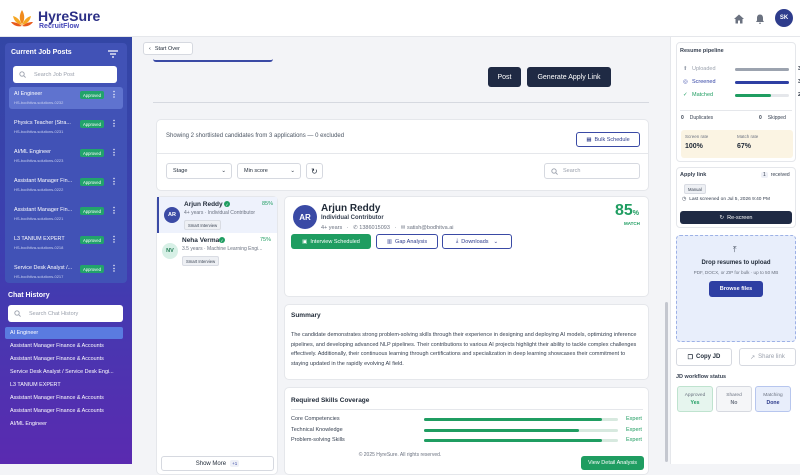  Describe the element at coordinates (569, 77) in the screenshot. I see `generate-apply-link-button: Generate Apply Link` at that location.